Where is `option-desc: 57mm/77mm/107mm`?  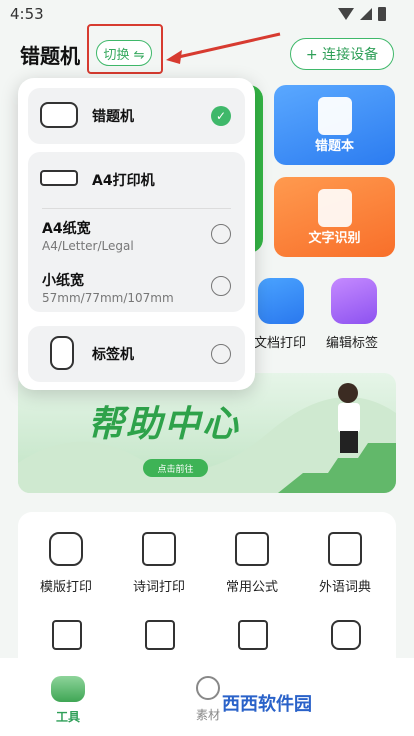 option-desc: 57mm/77mm/107mm is located at coordinates (108, 298).